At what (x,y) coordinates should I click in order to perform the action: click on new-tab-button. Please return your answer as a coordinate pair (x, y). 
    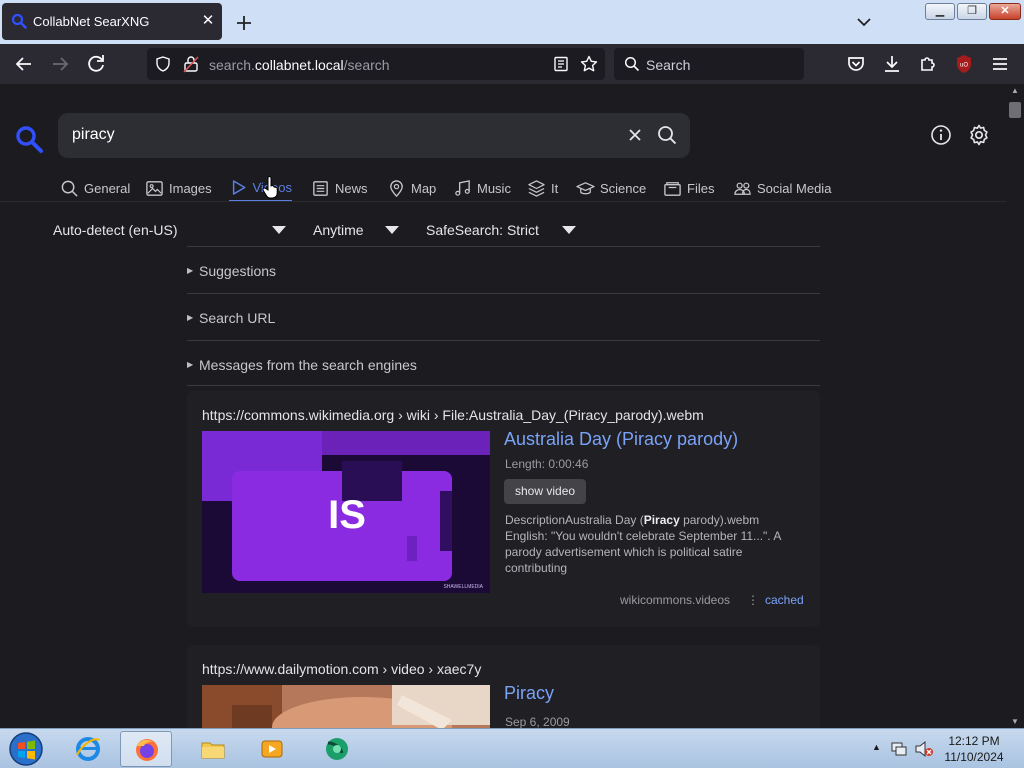
    Looking at the image, I should click on (244, 23).